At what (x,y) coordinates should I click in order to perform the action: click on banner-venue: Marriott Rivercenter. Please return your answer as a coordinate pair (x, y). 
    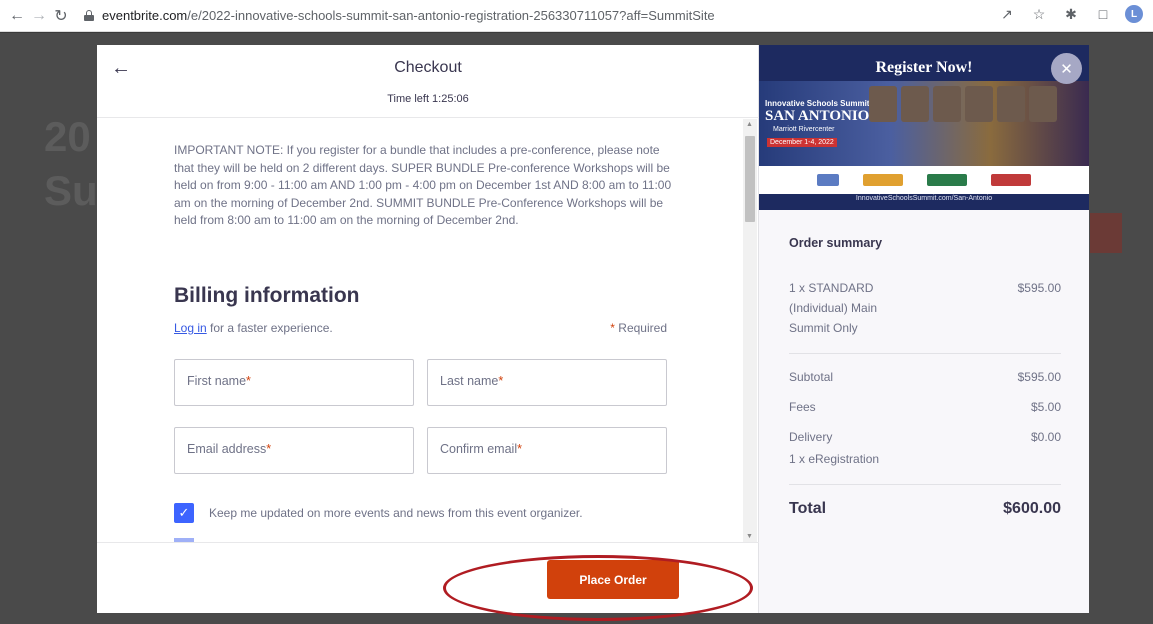
    Looking at the image, I should click on (804, 129).